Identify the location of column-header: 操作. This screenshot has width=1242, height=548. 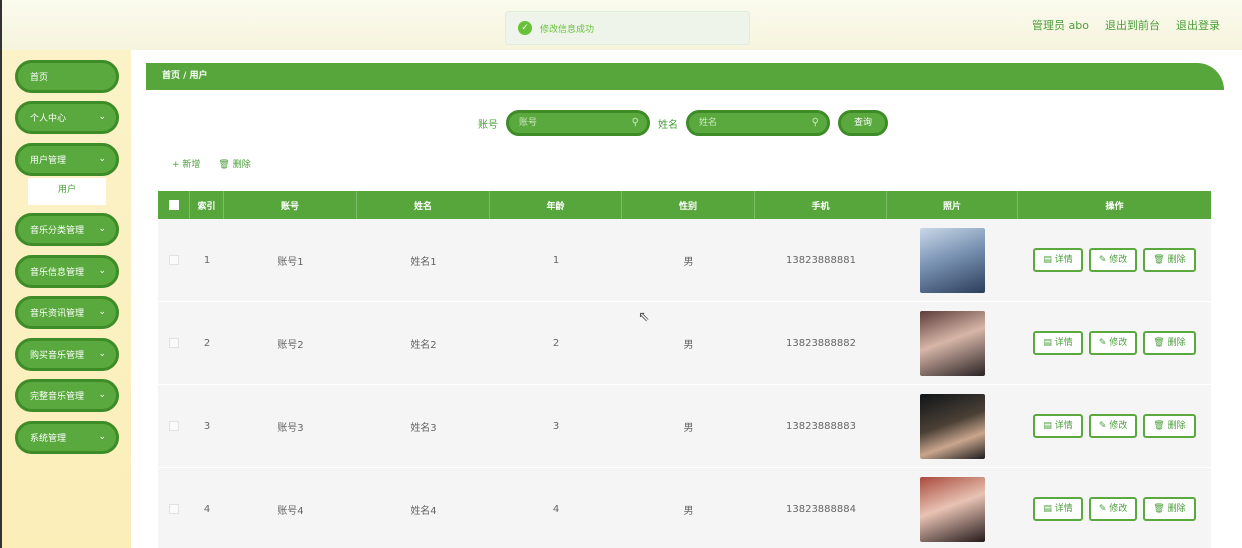
(1114, 206).